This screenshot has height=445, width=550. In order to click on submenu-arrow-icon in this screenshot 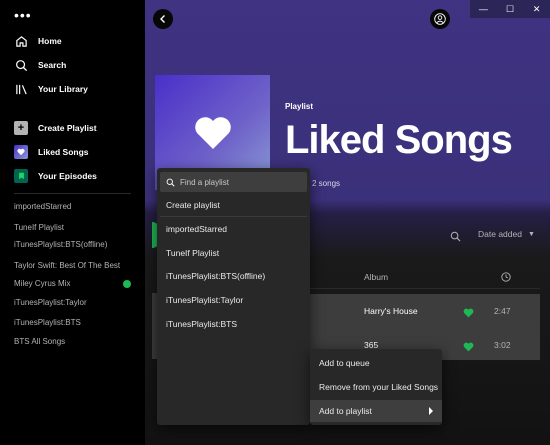, I will do `click(431, 411)`.